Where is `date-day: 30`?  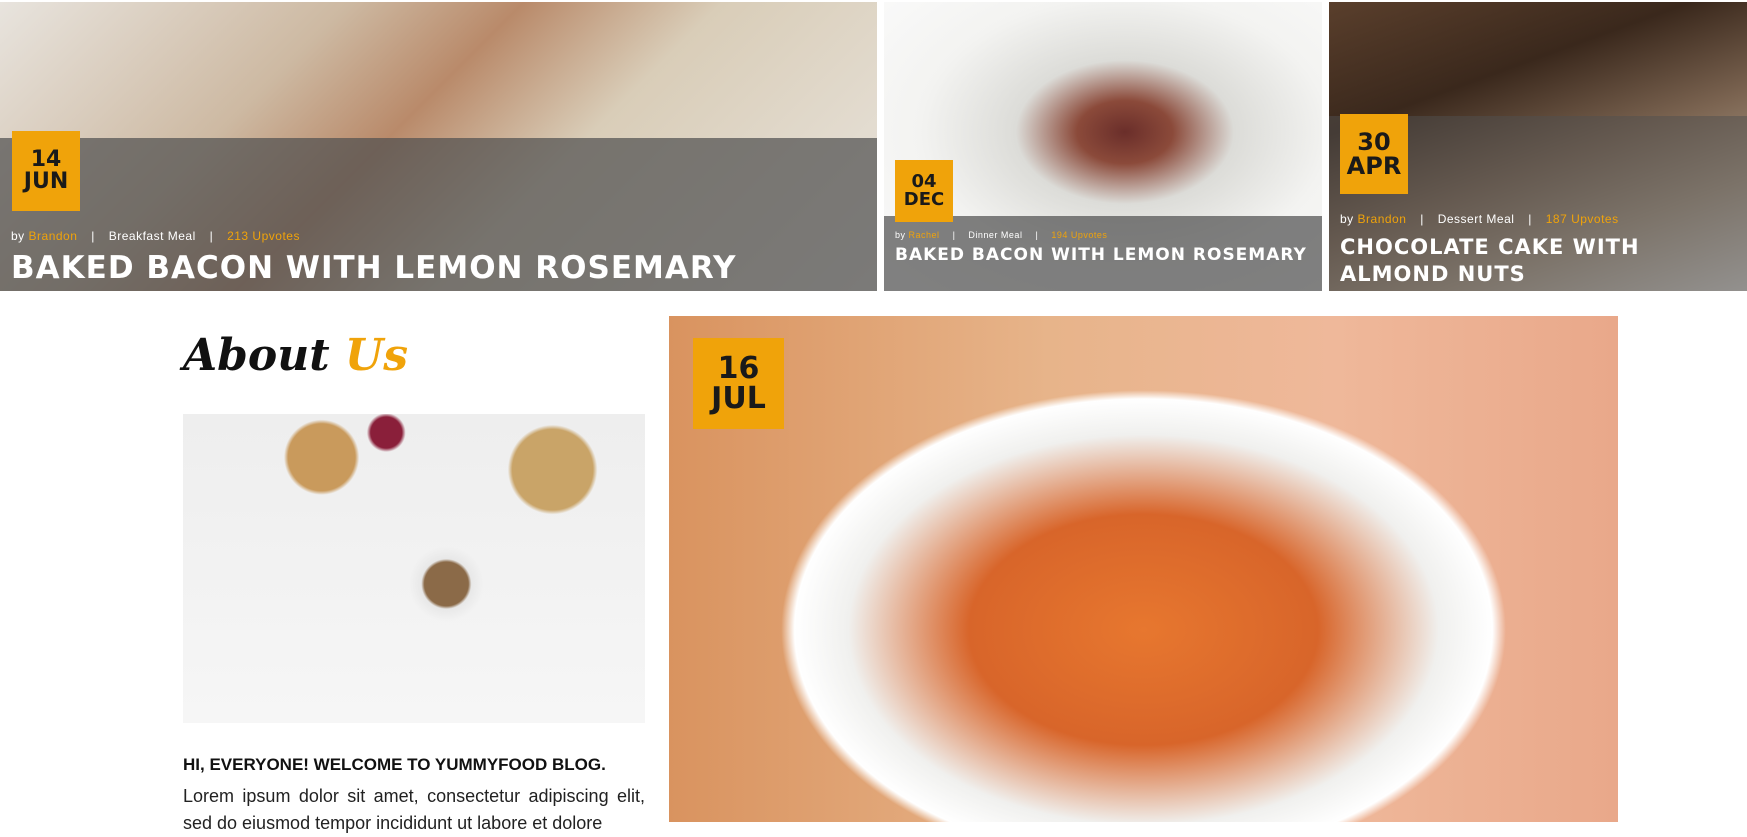 date-day: 30 is located at coordinates (1374, 142).